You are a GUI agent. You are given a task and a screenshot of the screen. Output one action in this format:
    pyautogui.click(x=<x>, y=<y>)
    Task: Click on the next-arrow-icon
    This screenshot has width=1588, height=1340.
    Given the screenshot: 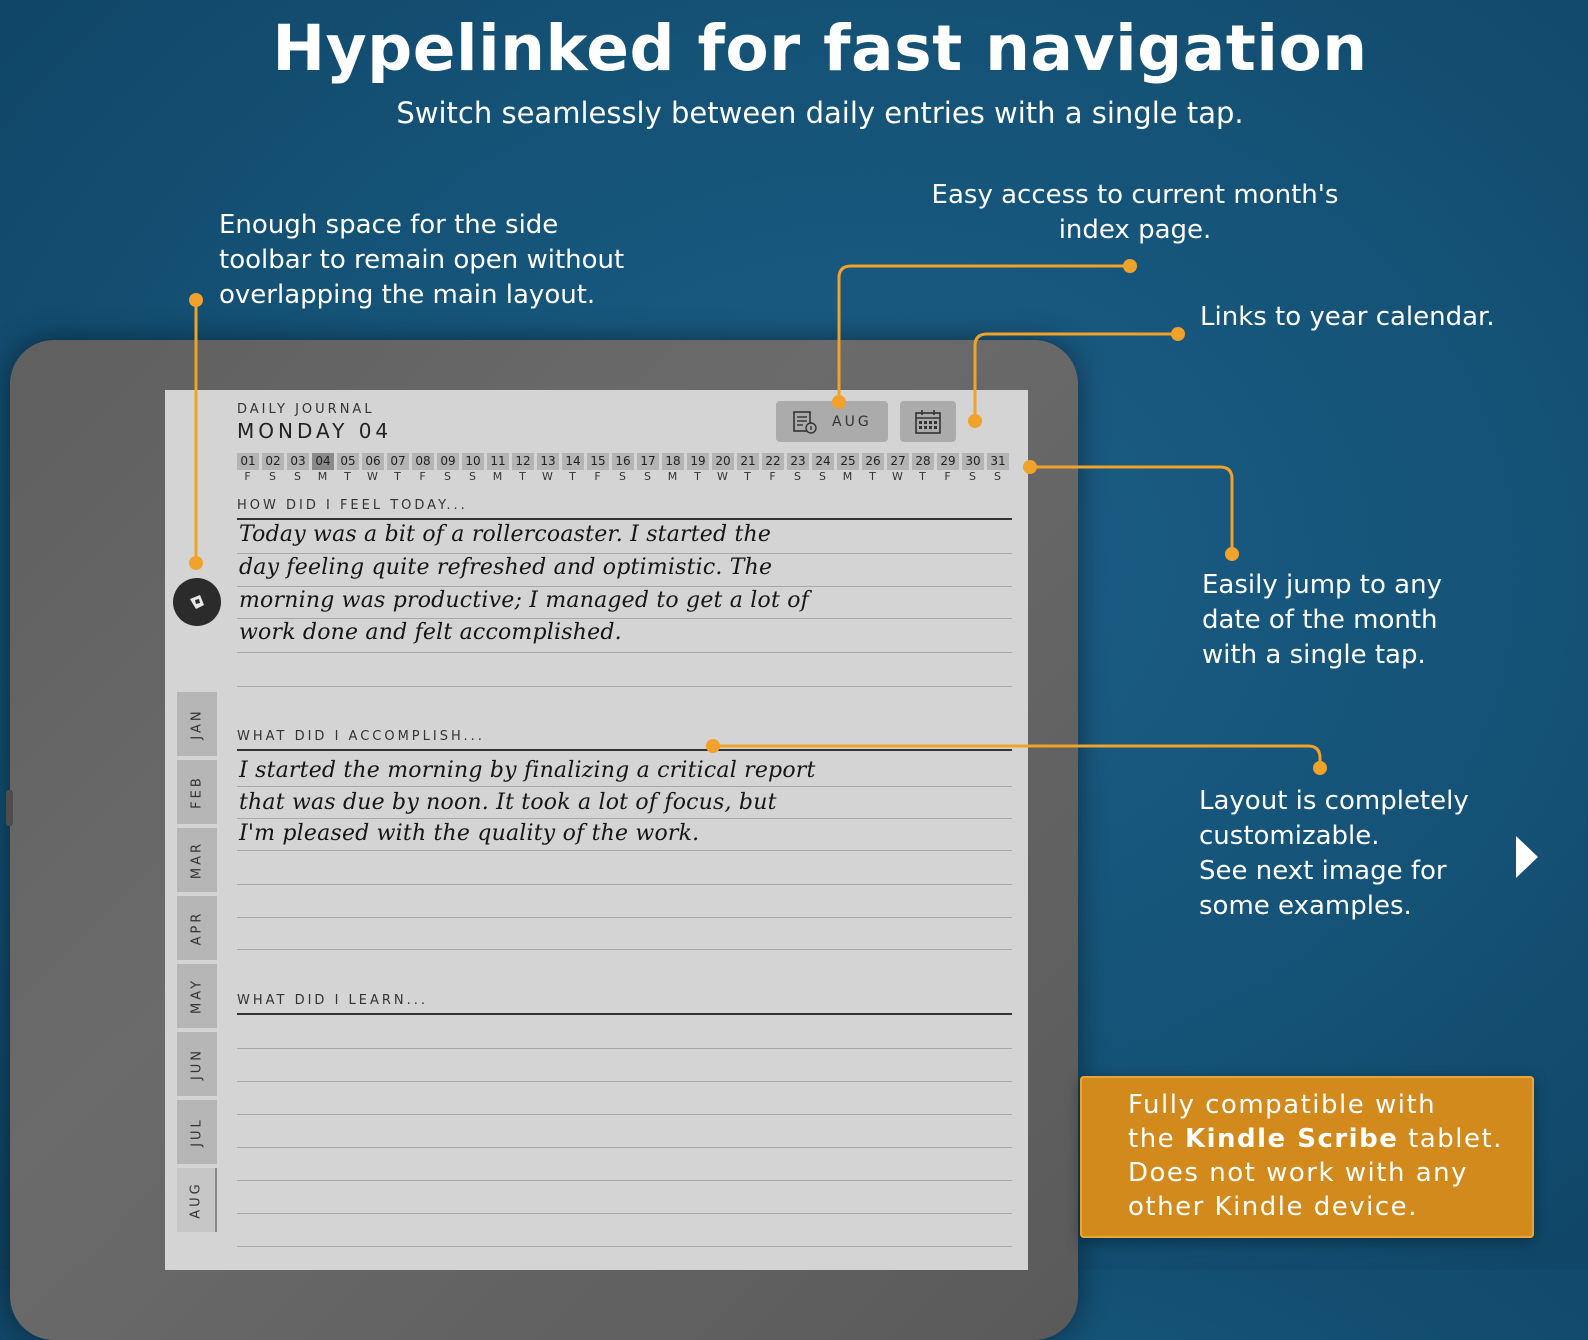 What is the action you would take?
    pyautogui.click(x=1527, y=857)
    